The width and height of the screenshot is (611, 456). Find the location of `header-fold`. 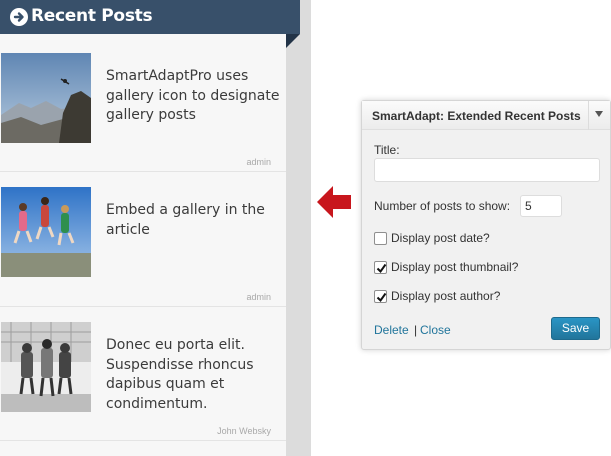

header-fold is located at coordinates (293, 41).